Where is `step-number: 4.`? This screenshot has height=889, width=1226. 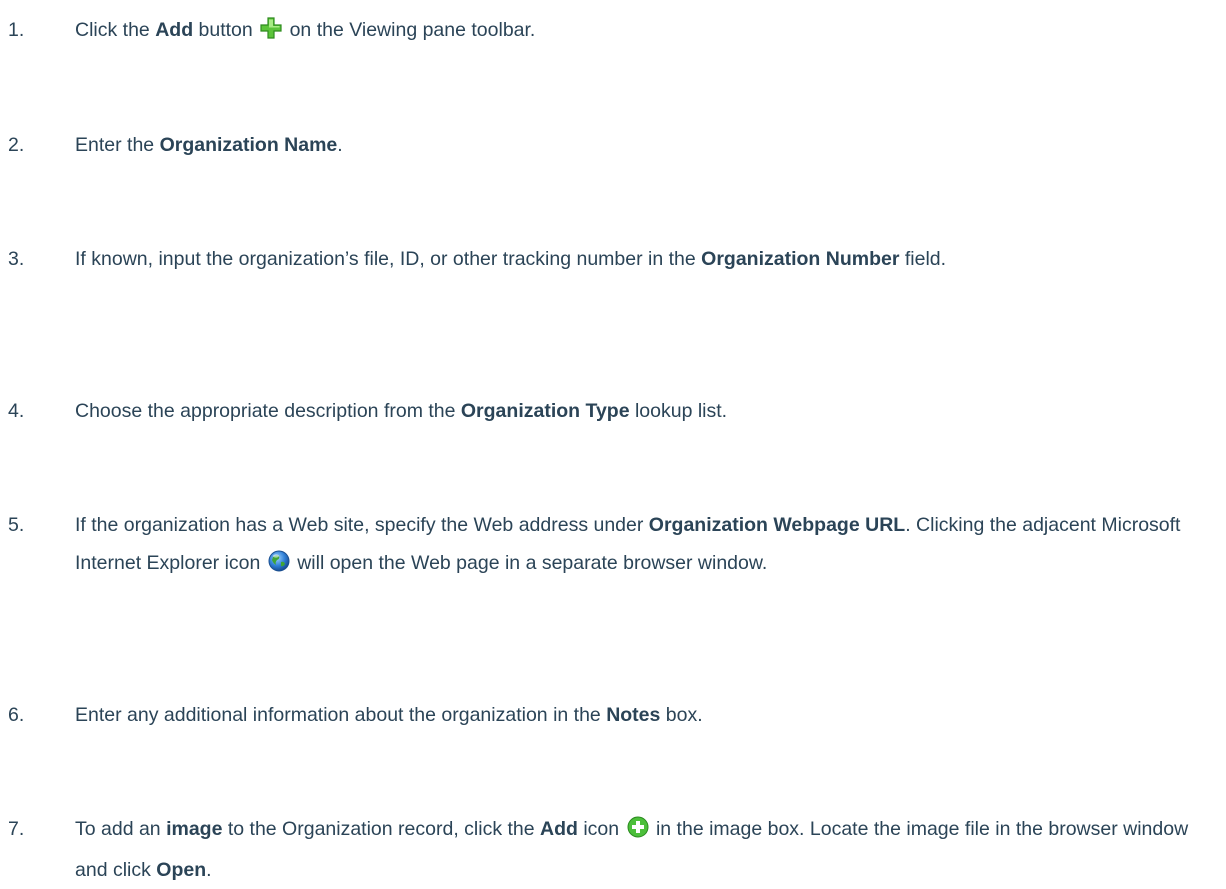 step-number: 4. is located at coordinates (16, 411).